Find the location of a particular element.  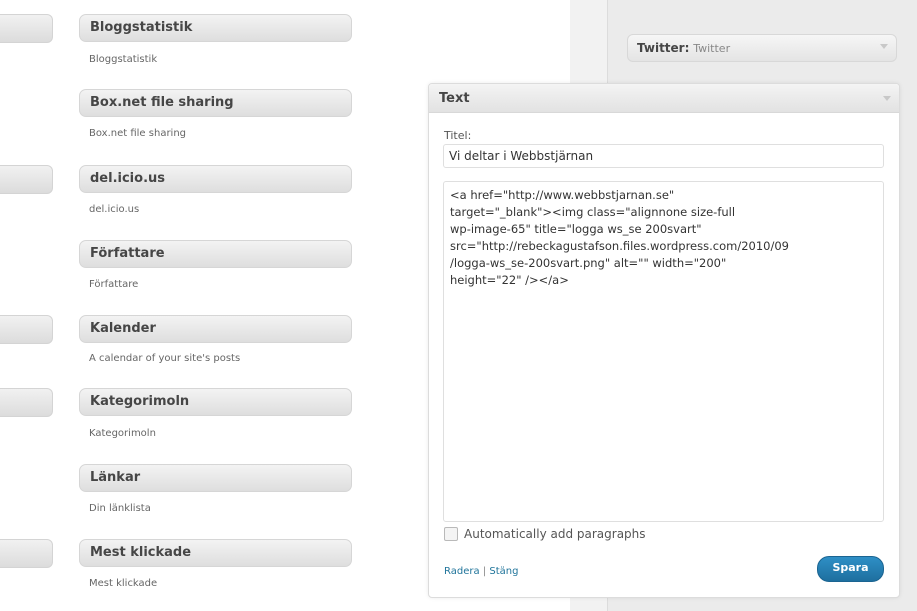

save-button: Spara is located at coordinates (850, 569).